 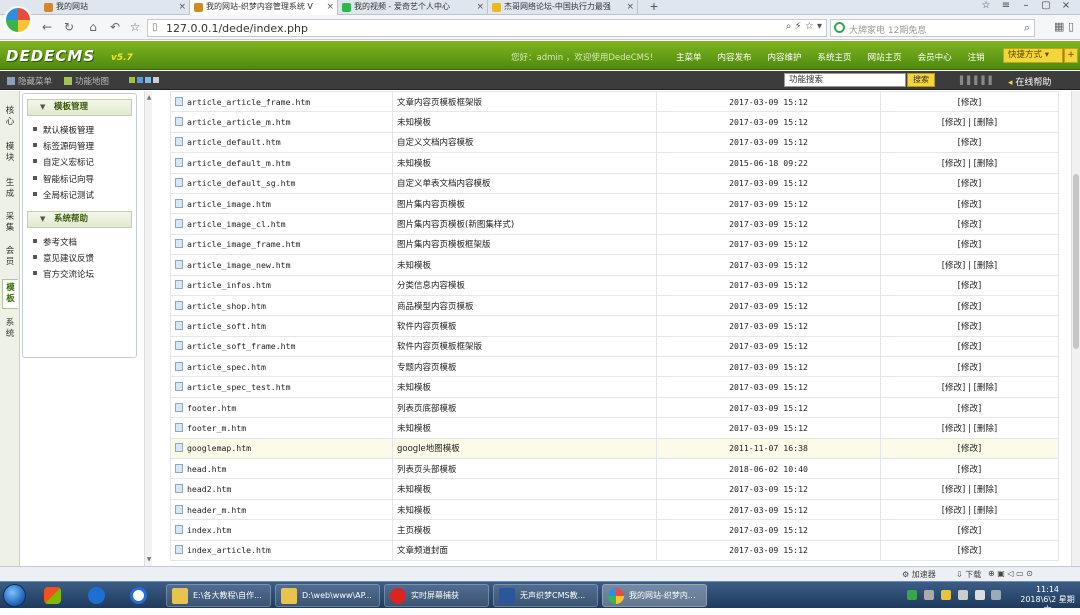 I want to click on file-name-cell: article_default_sg.htm, so click(x=281, y=183).